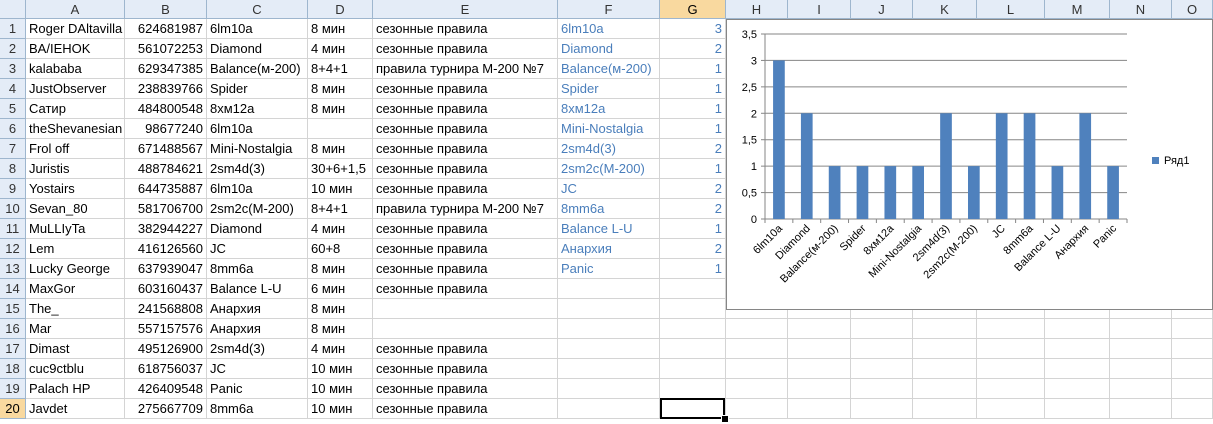 The height and width of the screenshot is (424, 1213). What do you see at coordinates (166, 289) in the screenshot?
I see `cell-b14: 603160437` at bounding box center [166, 289].